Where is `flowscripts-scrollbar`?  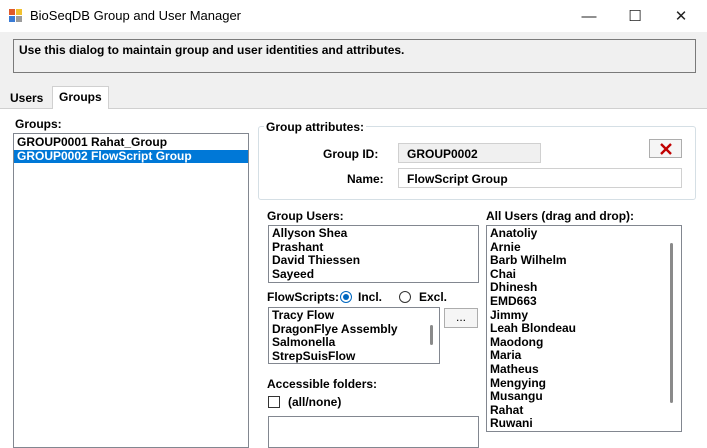 flowscripts-scrollbar is located at coordinates (431, 335).